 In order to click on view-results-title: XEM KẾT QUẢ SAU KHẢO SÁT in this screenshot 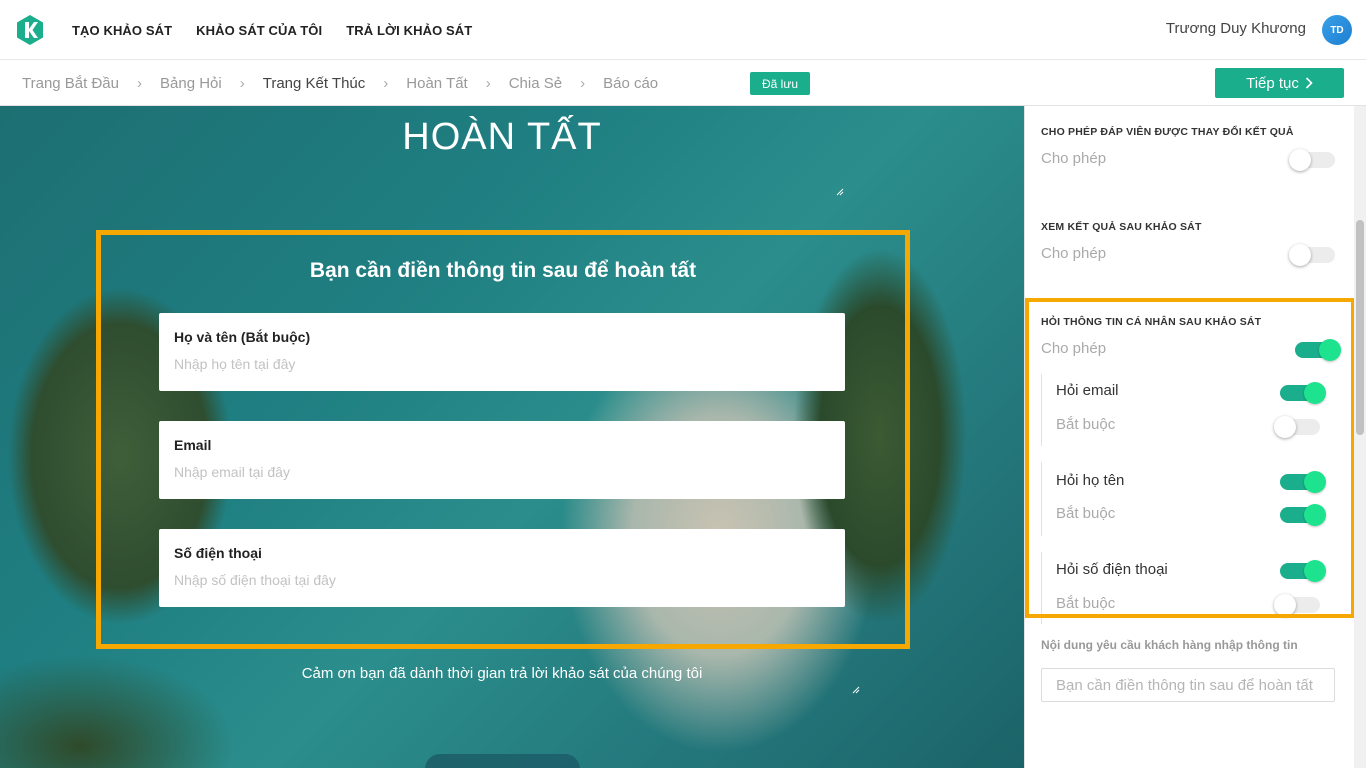, I will do `click(1121, 227)`.